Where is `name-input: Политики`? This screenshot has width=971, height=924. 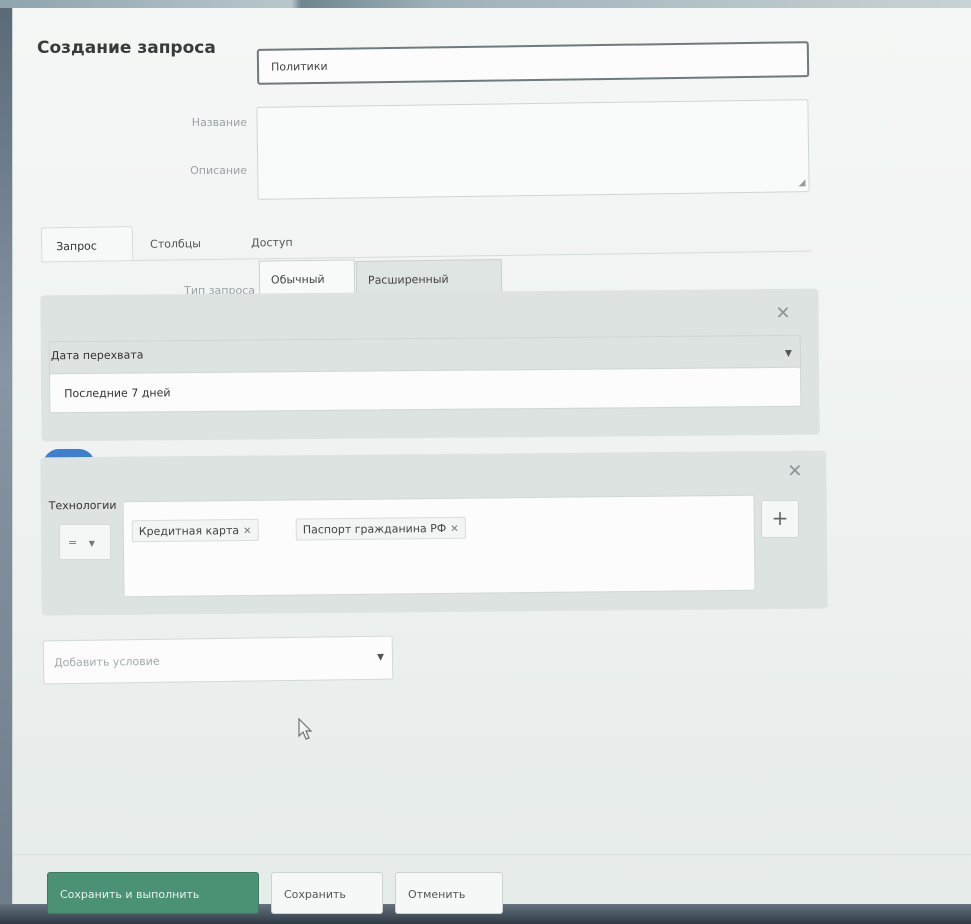
name-input: Политики is located at coordinates (533, 63).